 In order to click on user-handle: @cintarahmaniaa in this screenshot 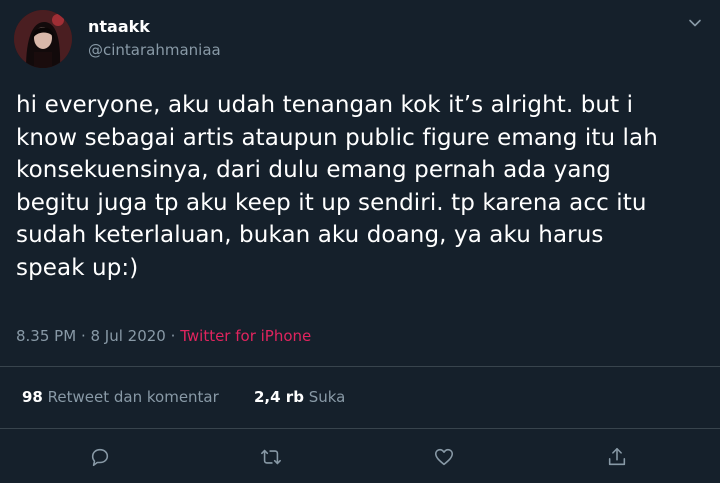, I will do `click(154, 50)`.